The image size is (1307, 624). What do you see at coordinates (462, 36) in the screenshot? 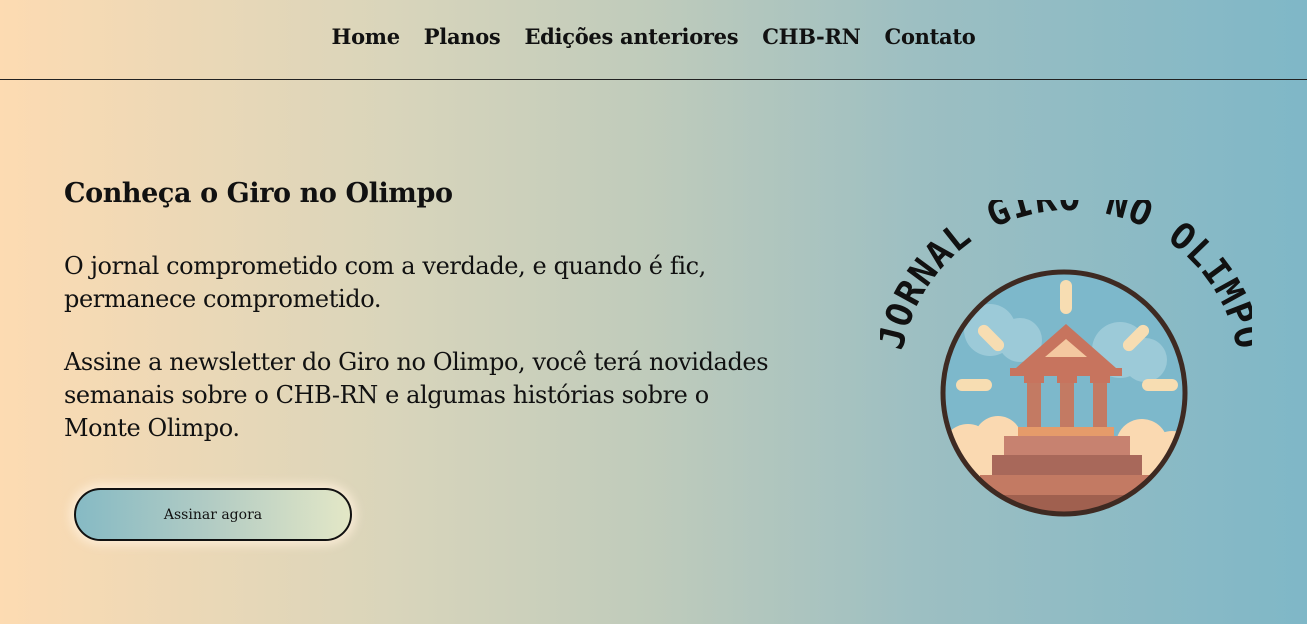
I see `nav-planos-link: Planos` at bounding box center [462, 36].